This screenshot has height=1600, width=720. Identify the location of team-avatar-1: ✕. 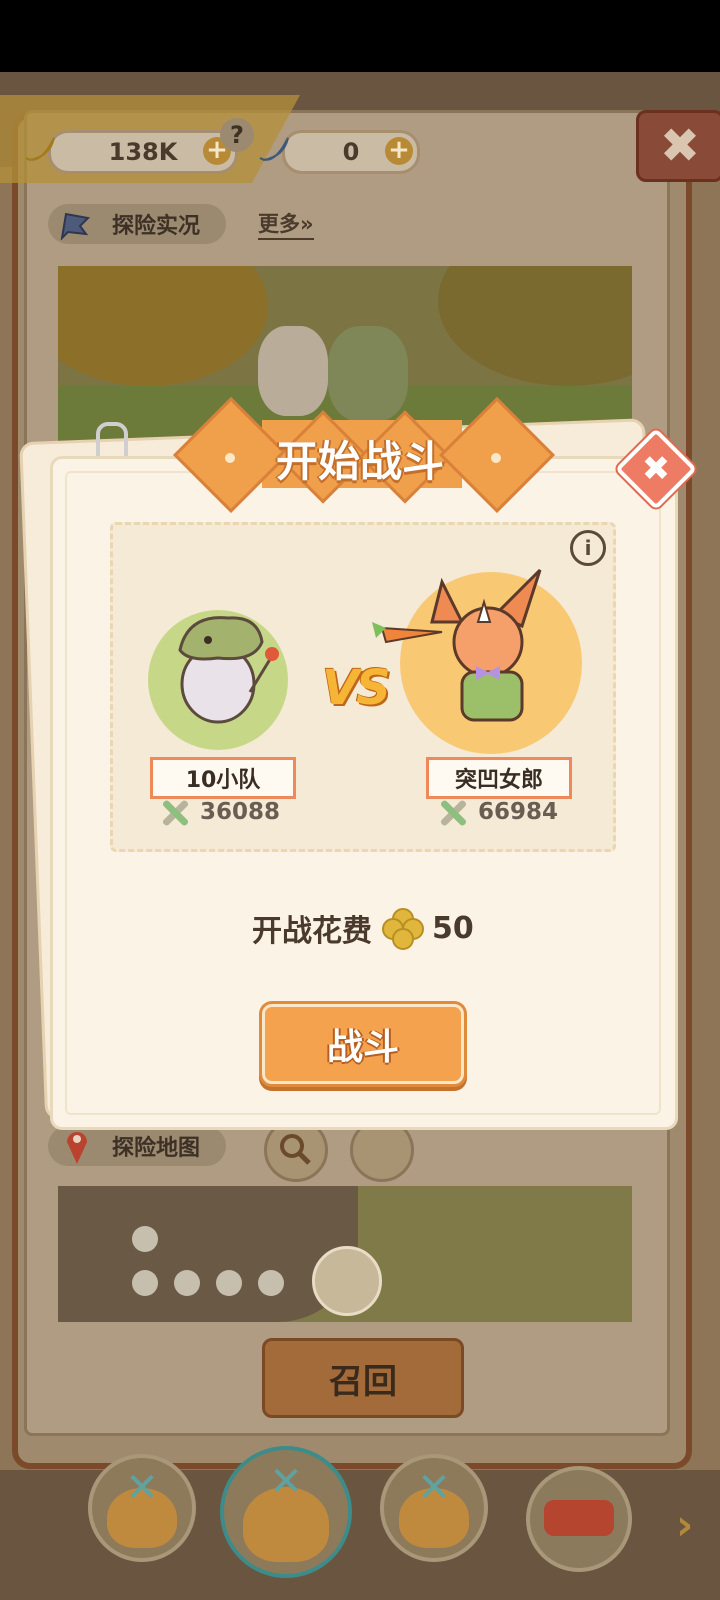
(142, 1508).